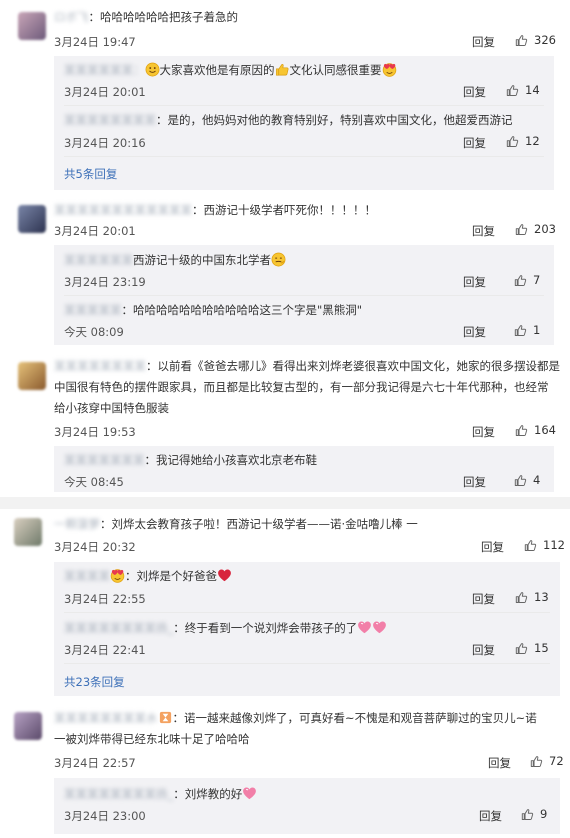 The height and width of the screenshot is (838, 570). What do you see at coordinates (545, 430) in the screenshot?
I see `like-count: 164` at bounding box center [545, 430].